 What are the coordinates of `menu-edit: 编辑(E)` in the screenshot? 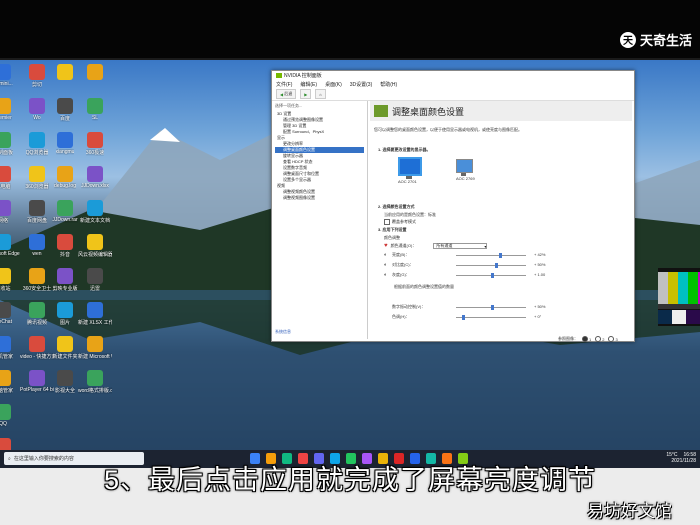 It's located at (308, 84).